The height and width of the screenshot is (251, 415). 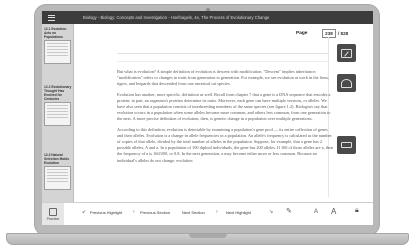 What do you see at coordinates (208, 236) in the screenshot?
I see `laptop-notch` at bounding box center [208, 236].